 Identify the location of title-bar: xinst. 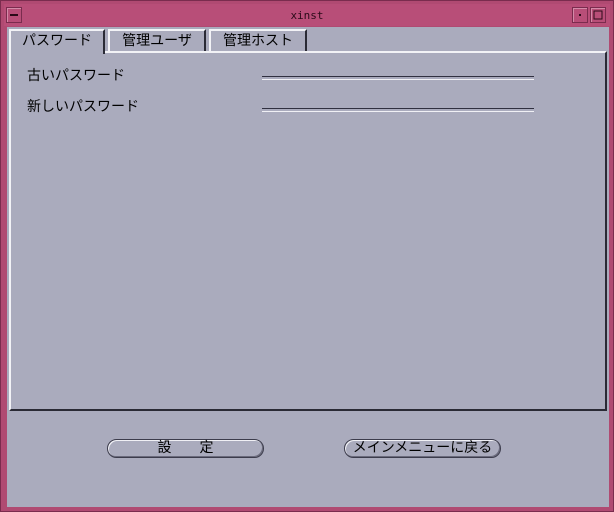
(307, 15).